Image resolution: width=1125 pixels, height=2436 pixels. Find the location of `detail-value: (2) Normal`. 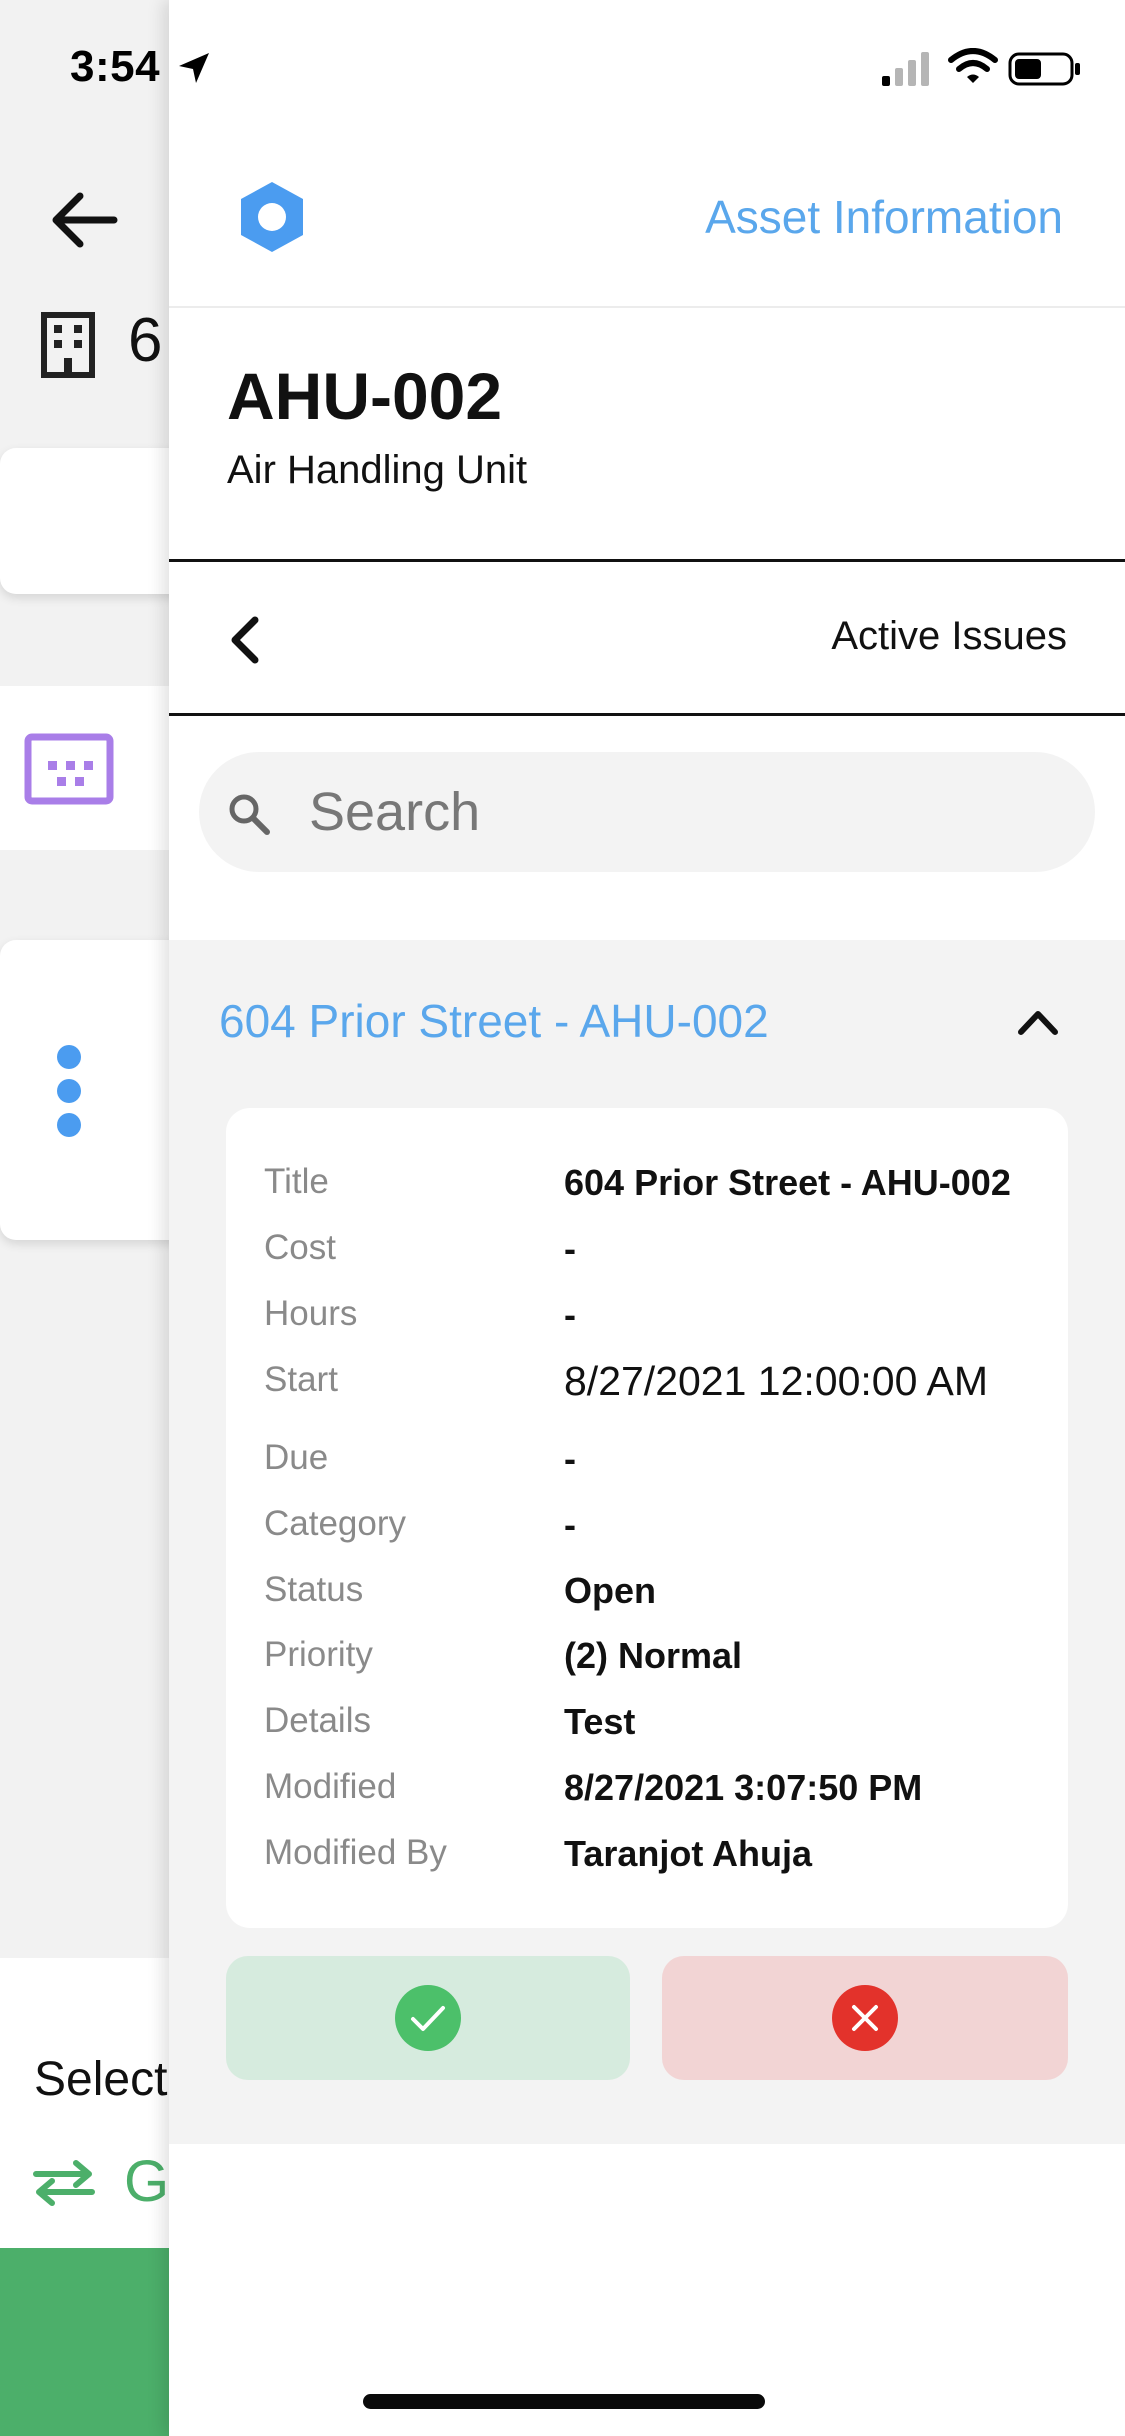

detail-value: (2) Normal is located at coordinates (653, 1655).